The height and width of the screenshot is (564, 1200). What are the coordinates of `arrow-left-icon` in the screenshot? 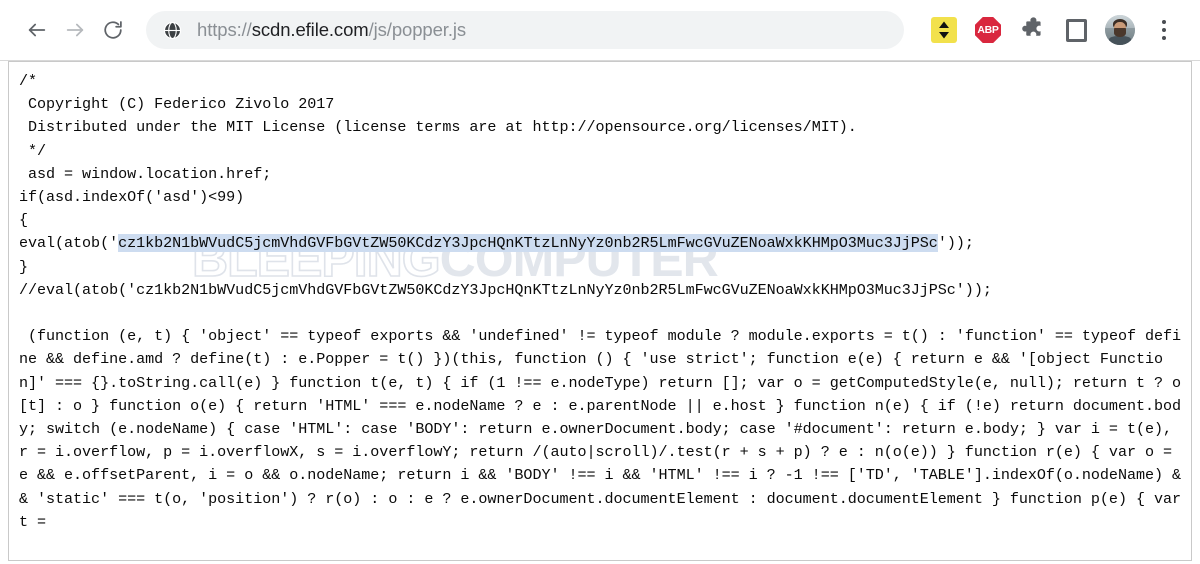 It's located at (37, 30).